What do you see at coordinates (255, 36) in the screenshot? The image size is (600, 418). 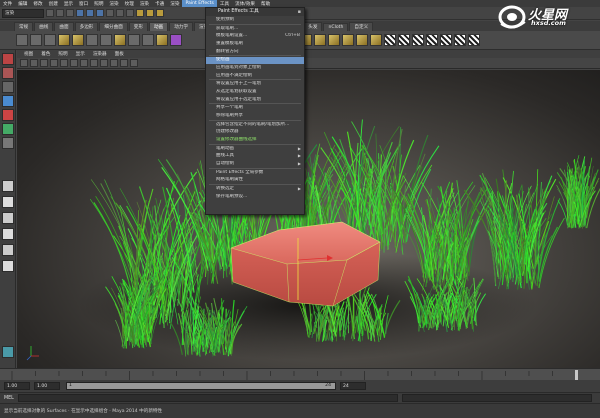 I see `menu-option: 模板笔刷设置... Ctrl+B` at bounding box center [255, 36].